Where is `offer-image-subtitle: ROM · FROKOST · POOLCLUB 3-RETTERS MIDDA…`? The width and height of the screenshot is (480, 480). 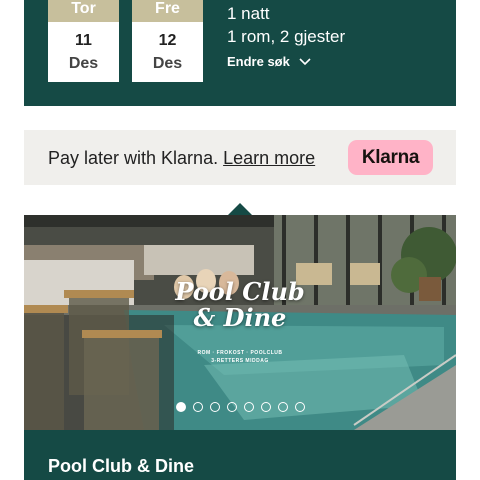 offer-image-subtitle: ROM · FROKOST · POOLCLUB 3-RETTERS MIDDA… is located at coordinates (240, 357).